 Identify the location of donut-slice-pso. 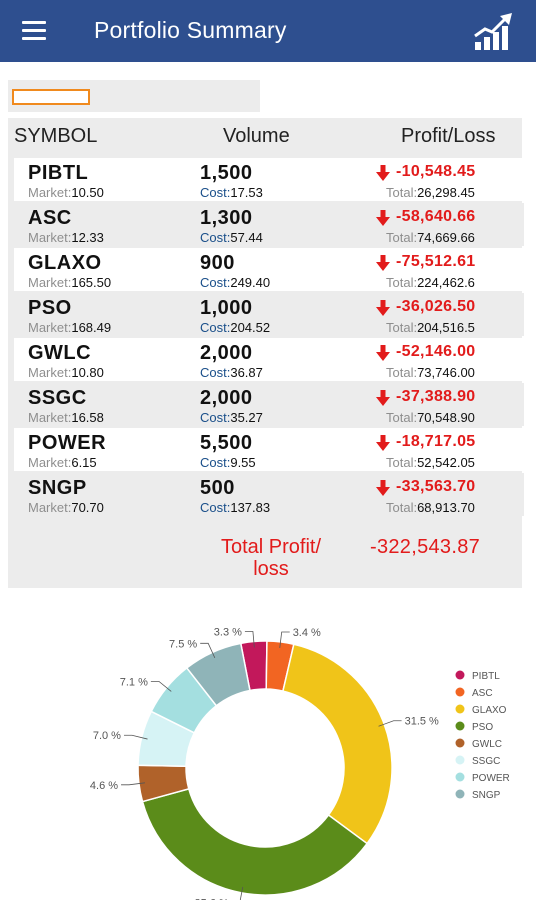
(255, 841).